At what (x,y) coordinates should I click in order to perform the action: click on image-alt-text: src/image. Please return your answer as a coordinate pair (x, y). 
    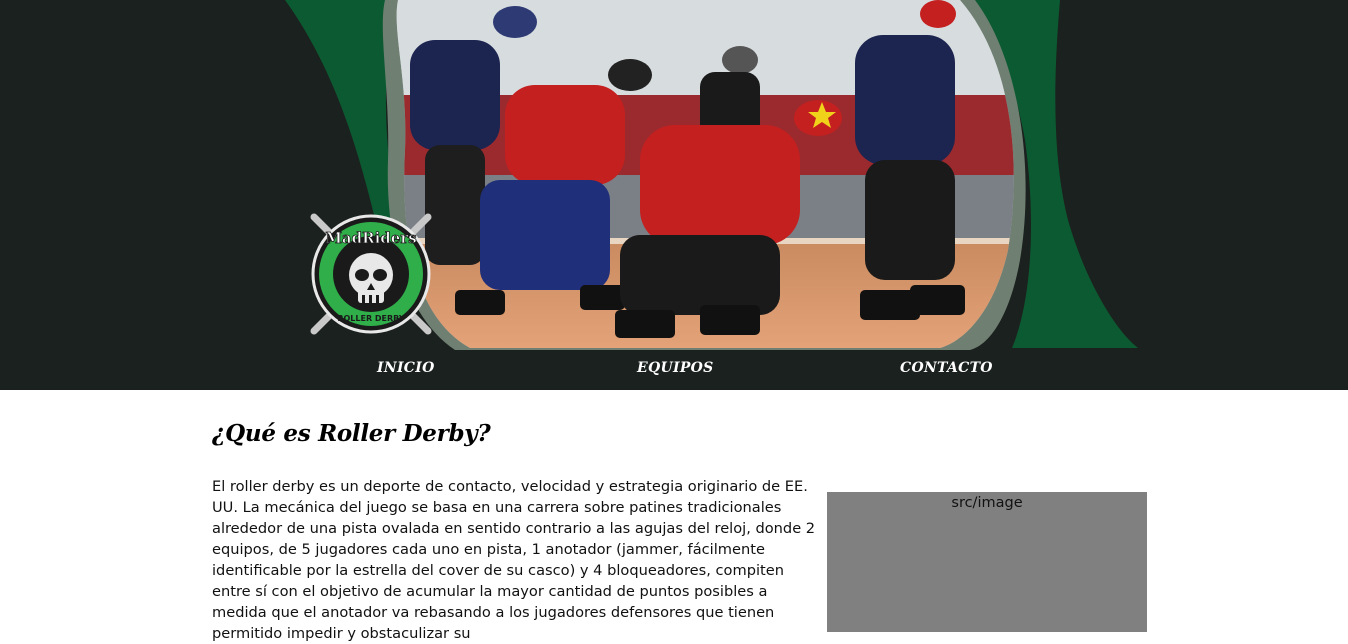
    Looking at the image, I should click on (987, 503).